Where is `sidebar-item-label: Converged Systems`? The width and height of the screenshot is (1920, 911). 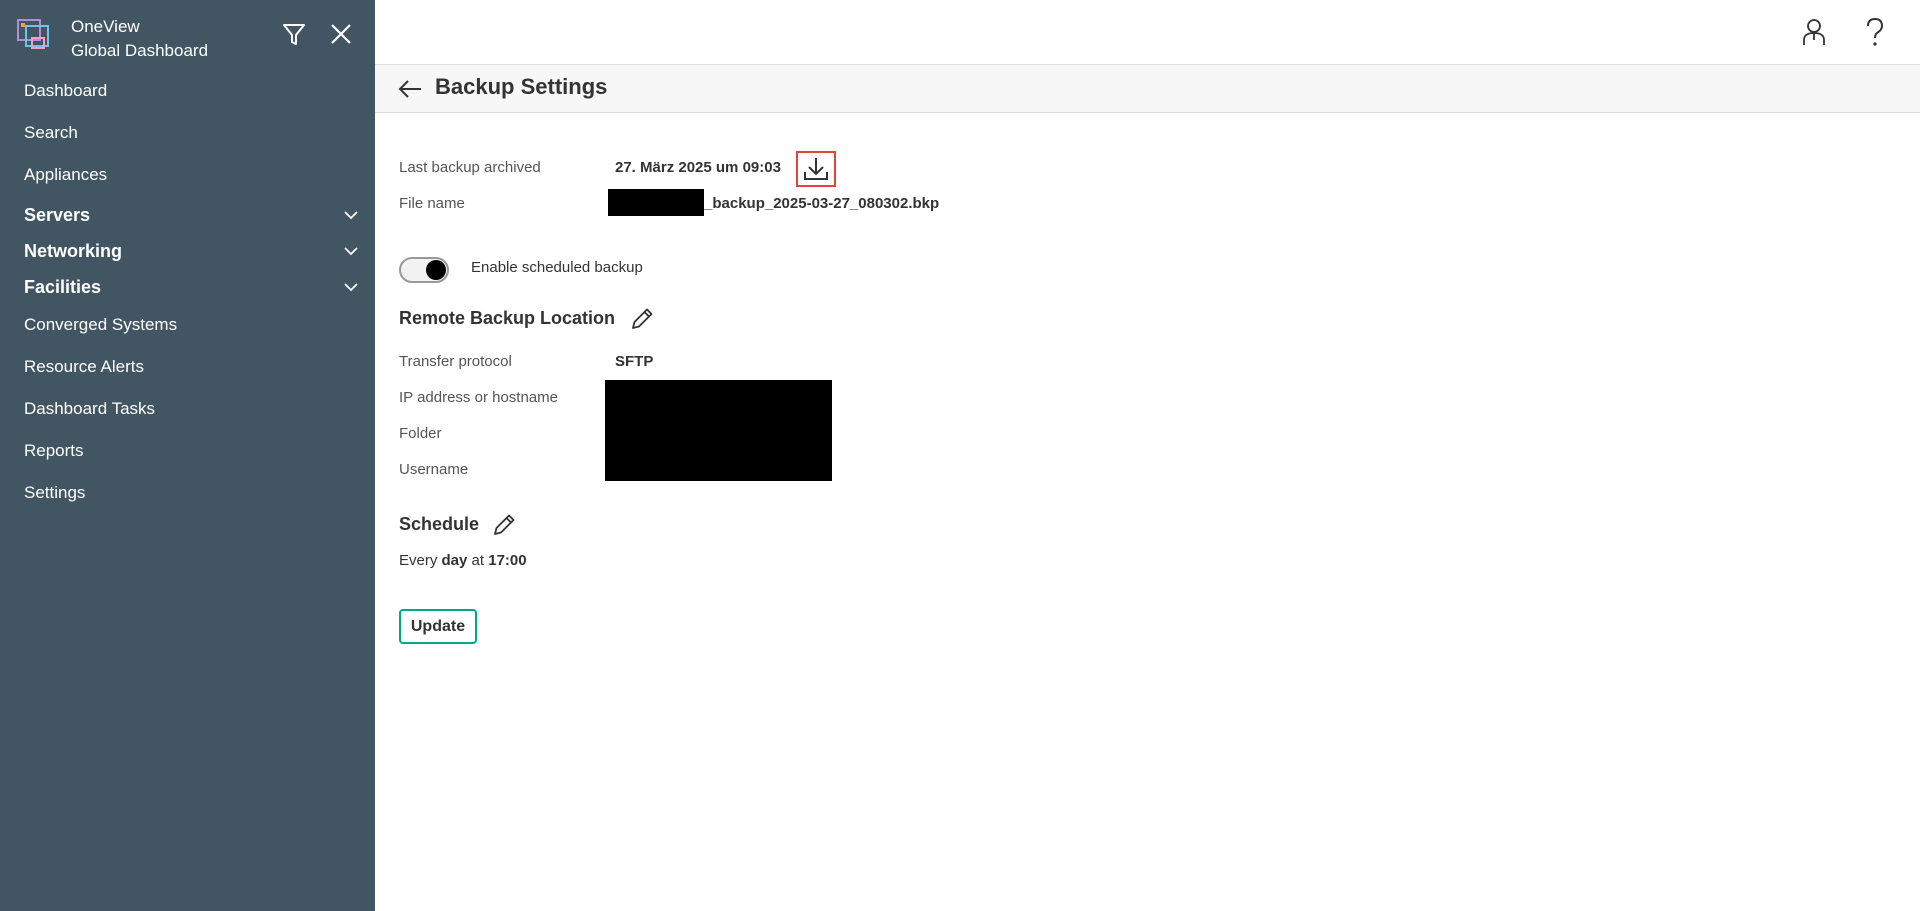
sidebar-item-label: Converged Systems is located at coordinates (101, 324).